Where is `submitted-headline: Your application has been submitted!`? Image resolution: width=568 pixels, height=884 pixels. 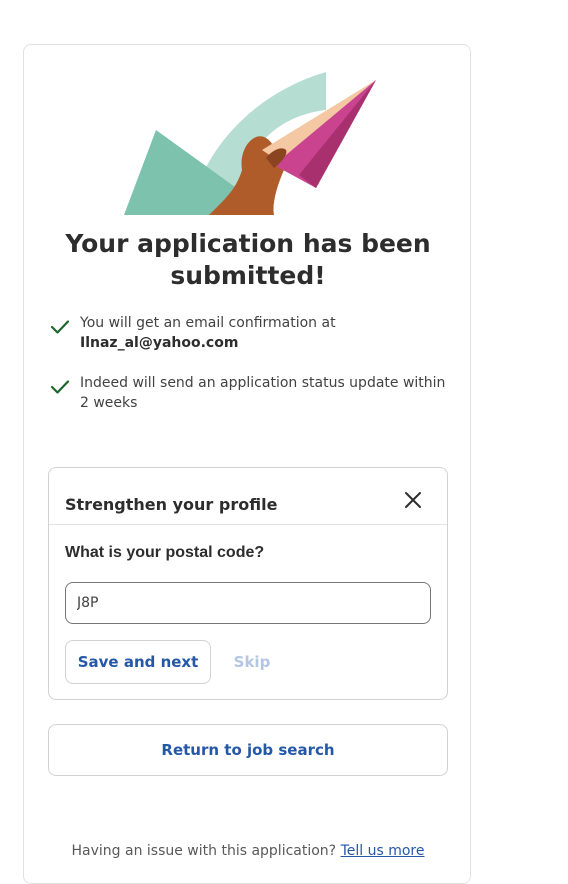 submitted-headline: Your application has been submitted! is located at coordinates (248, 259).